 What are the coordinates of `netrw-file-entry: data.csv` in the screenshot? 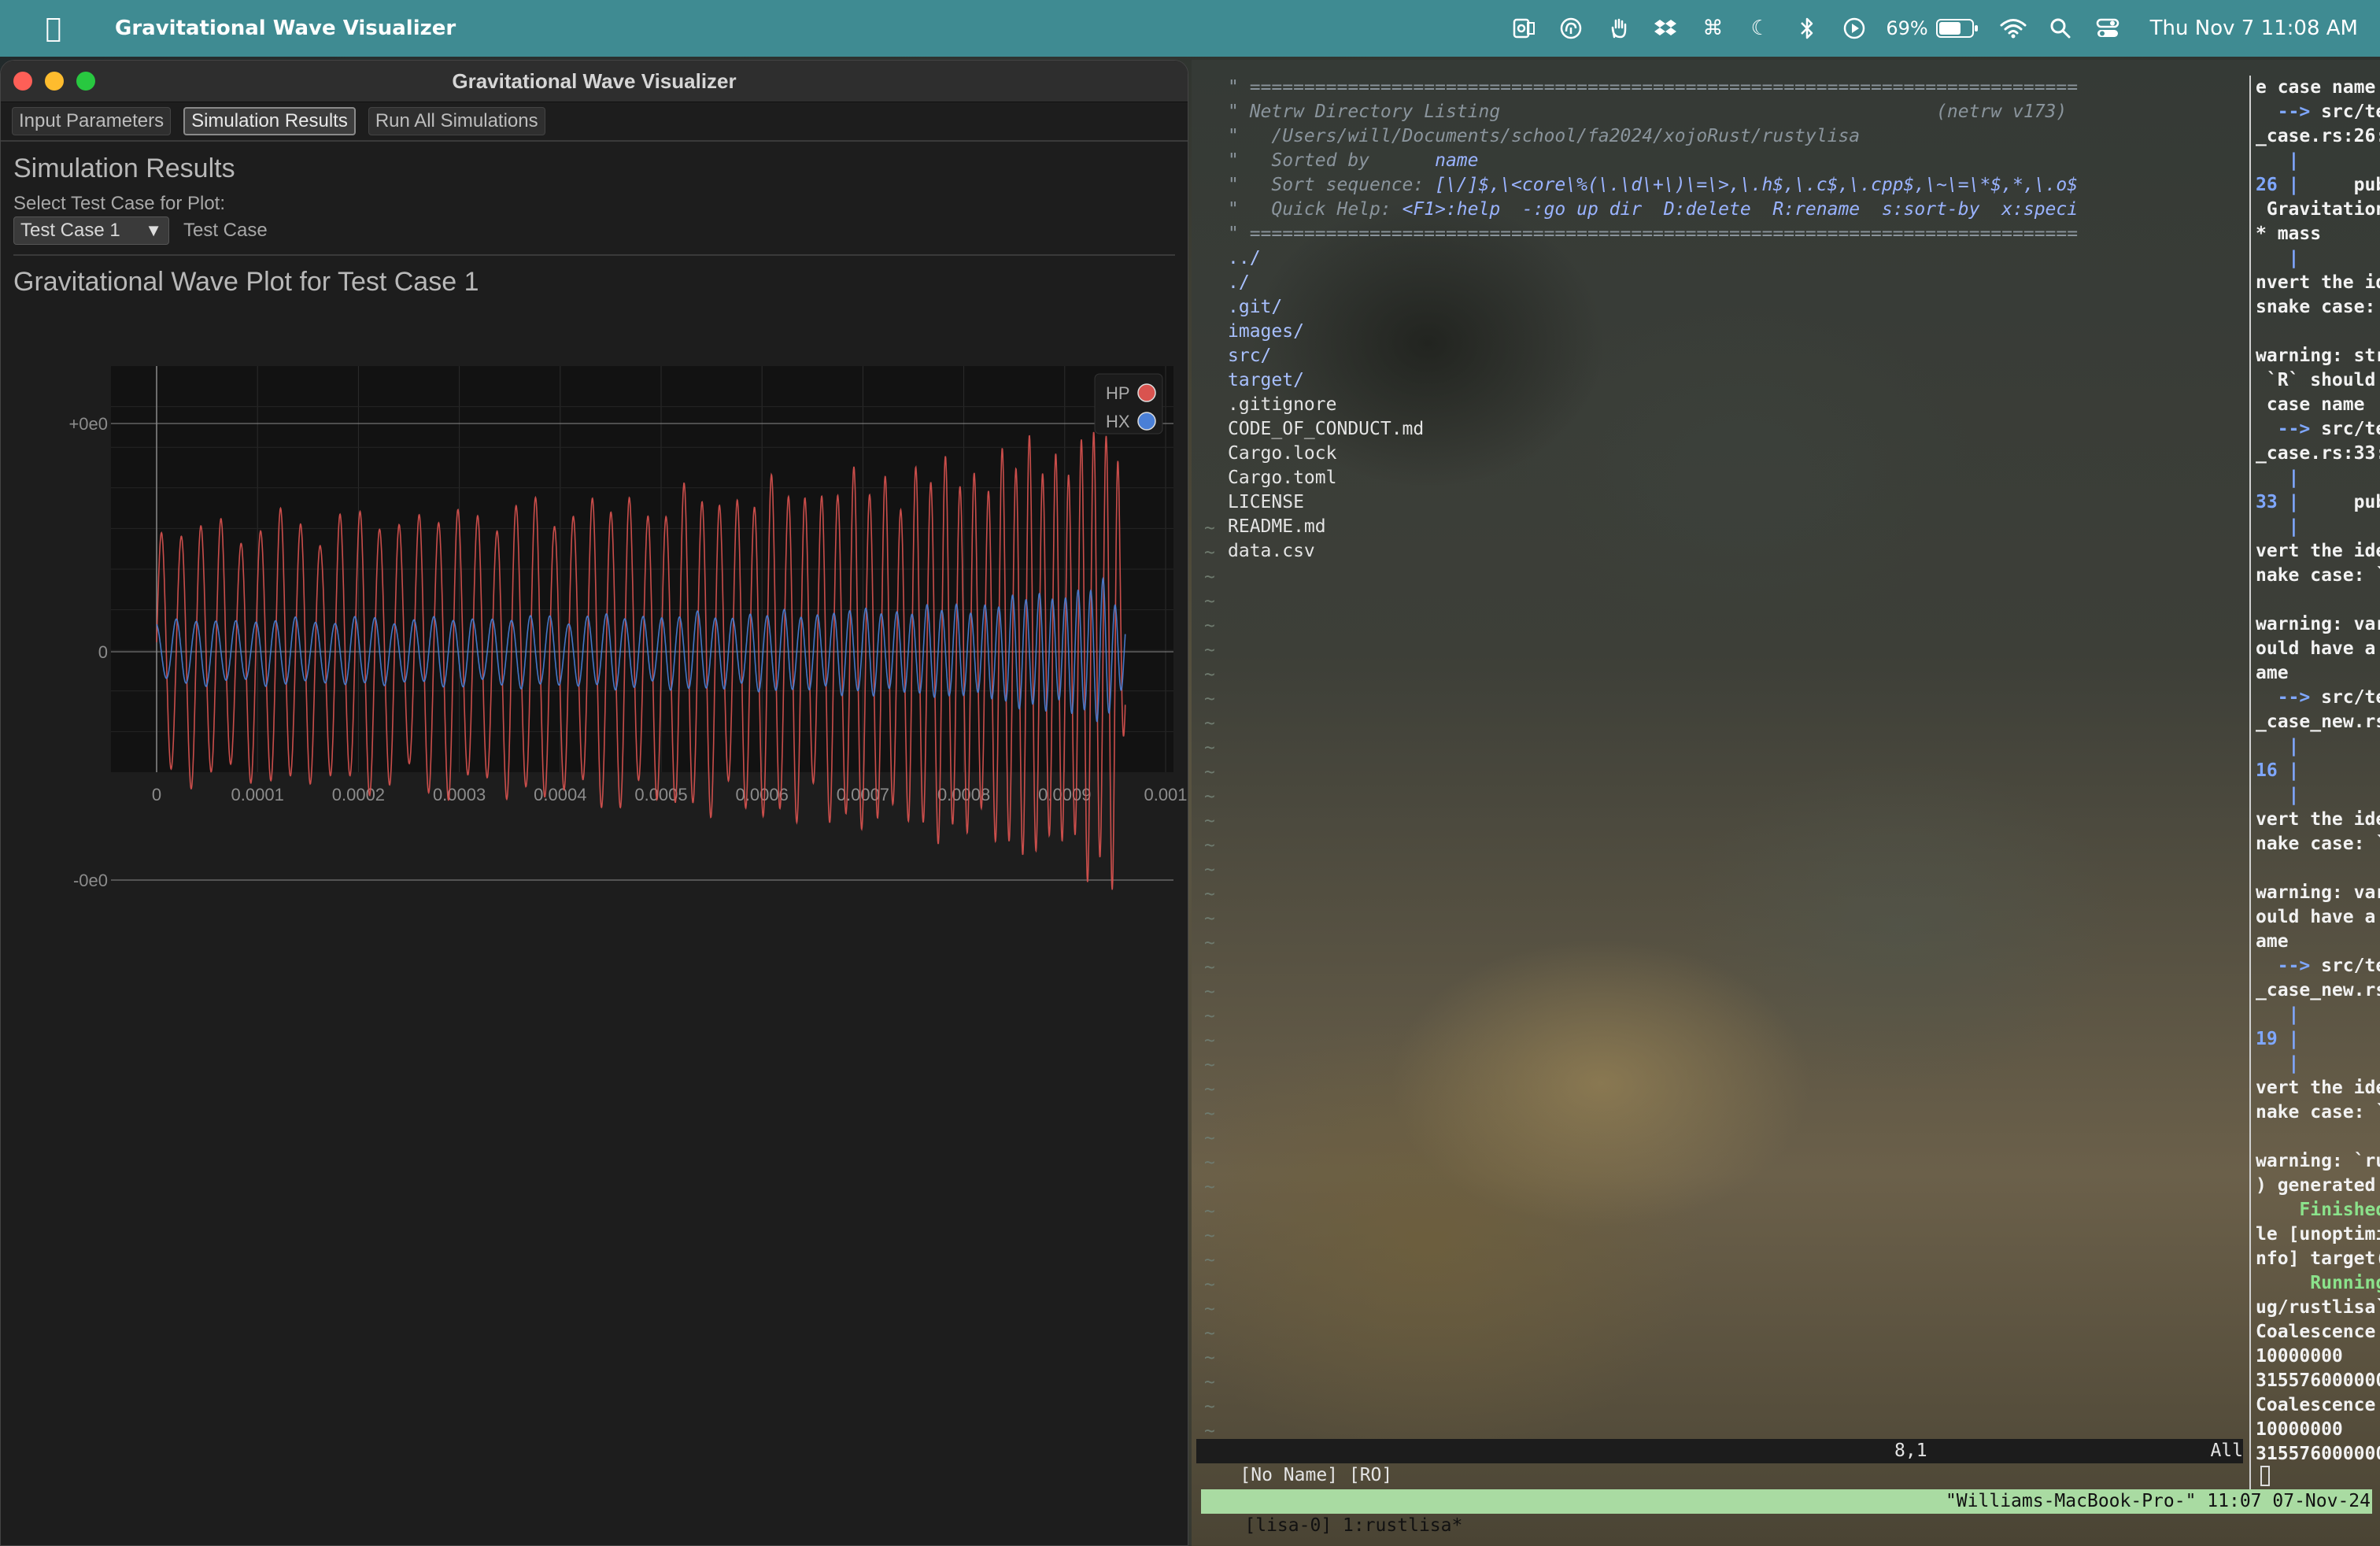 It's located at (1735, 551).